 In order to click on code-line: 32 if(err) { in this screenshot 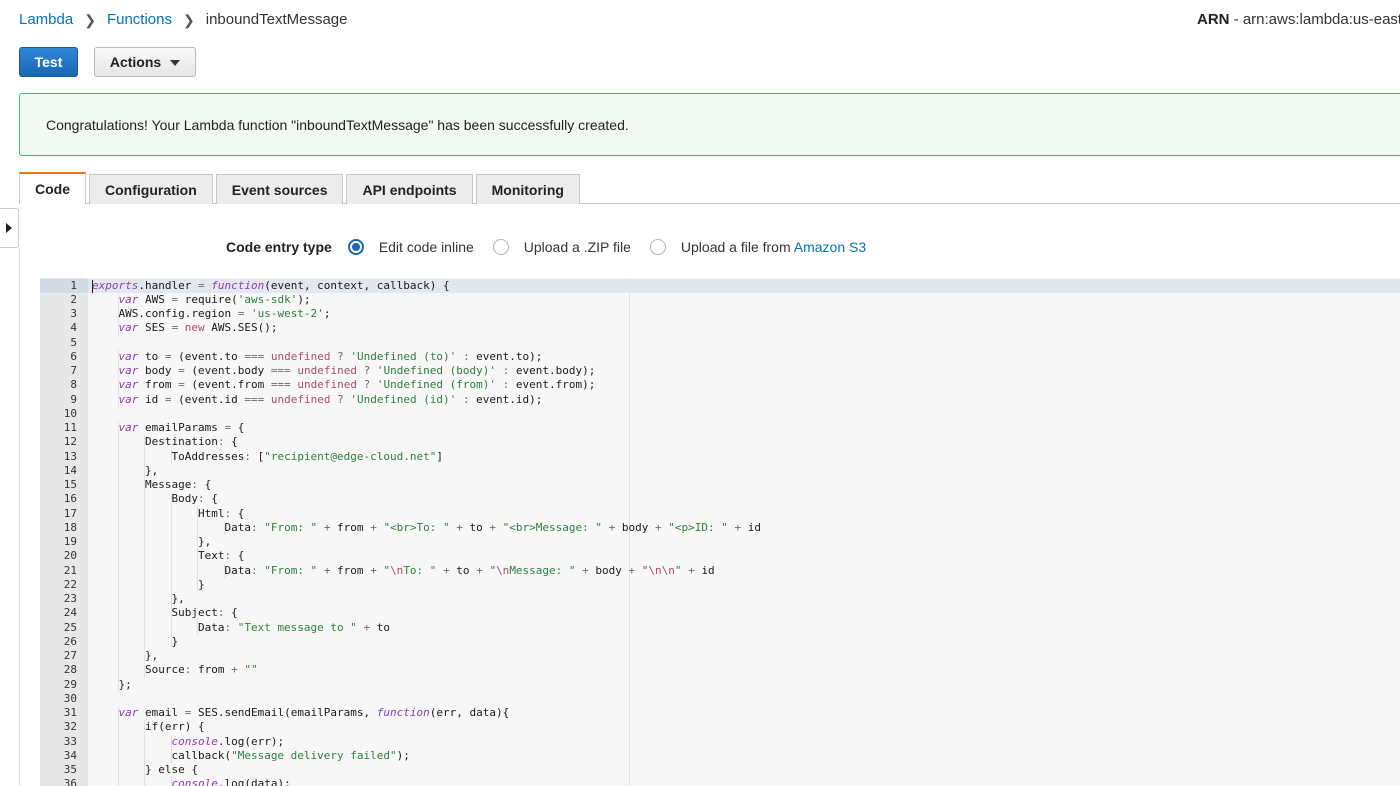, I will do `click(720, 727)`.